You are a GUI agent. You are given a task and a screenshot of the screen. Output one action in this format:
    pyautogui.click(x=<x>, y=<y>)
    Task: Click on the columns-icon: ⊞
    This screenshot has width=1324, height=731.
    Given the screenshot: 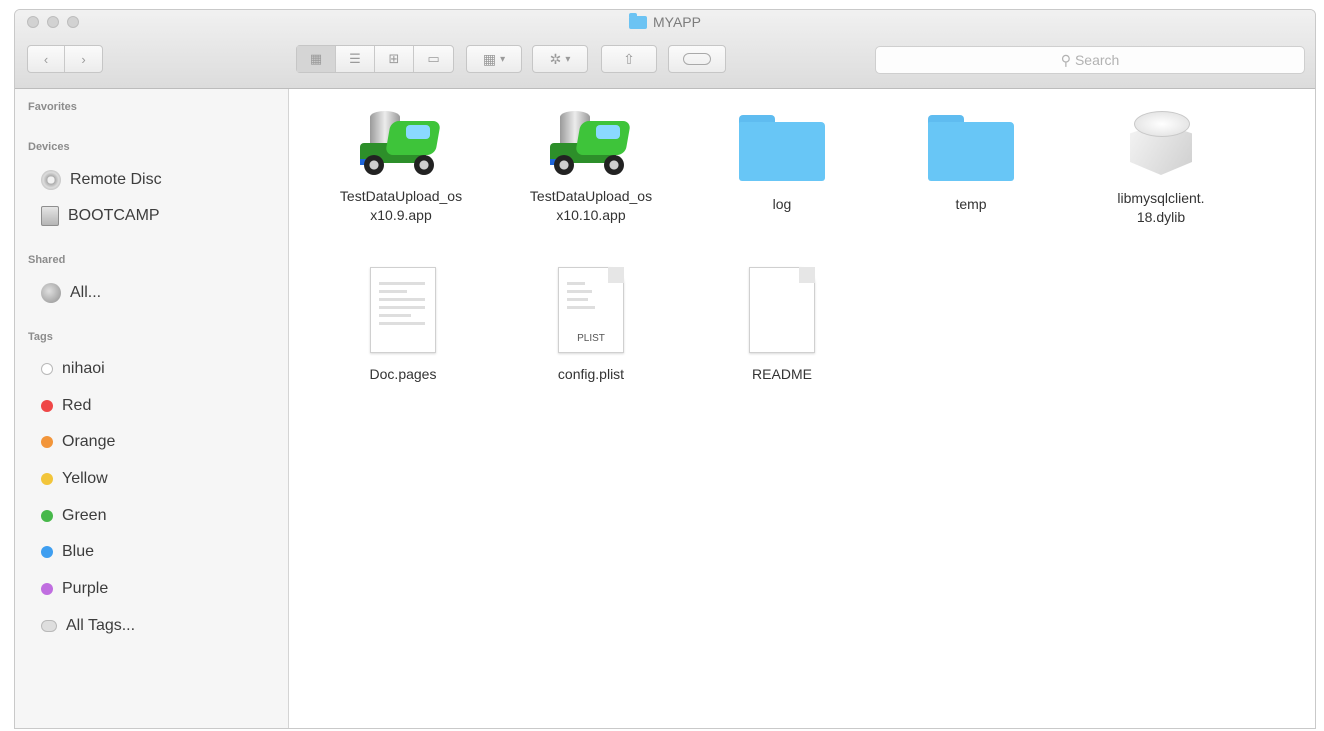 What is the action you would take?
    pyautogui.click(x=394, y=58)
    